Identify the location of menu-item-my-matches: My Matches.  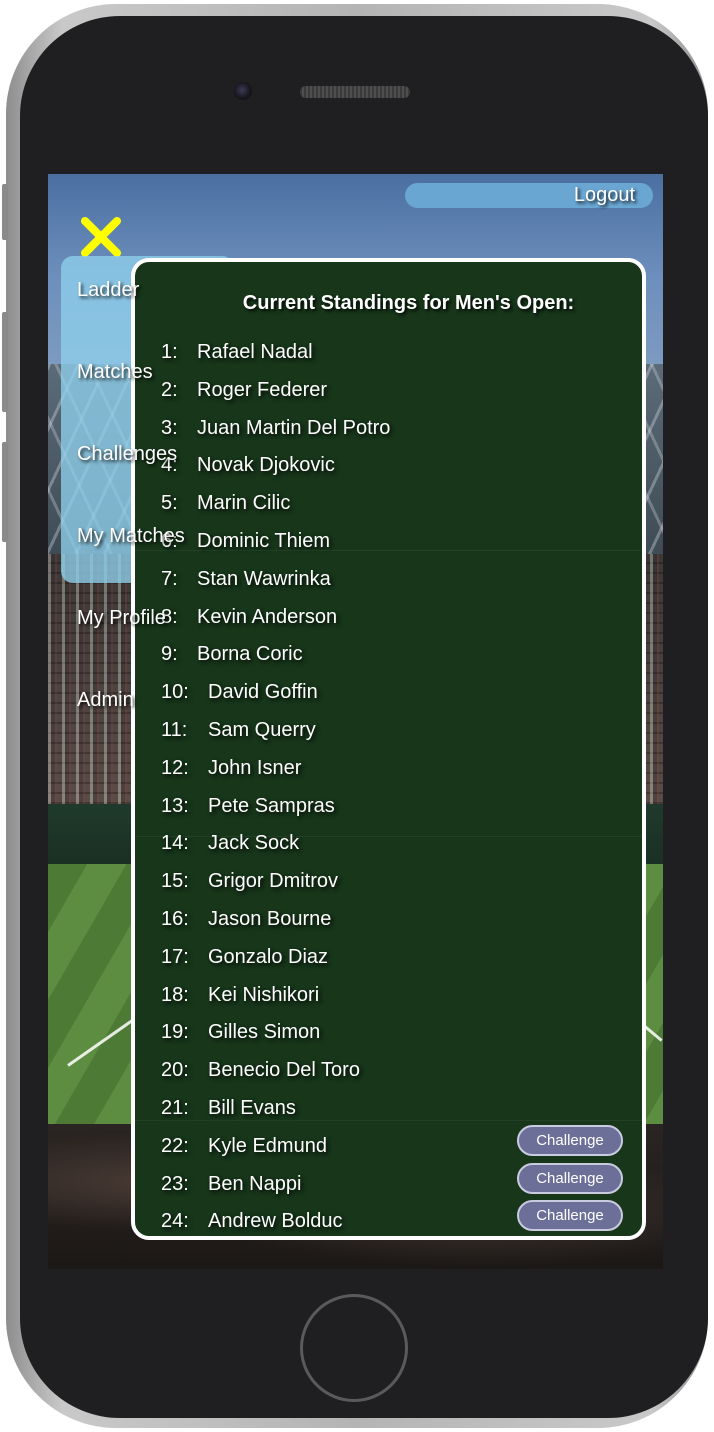
(131, 536).